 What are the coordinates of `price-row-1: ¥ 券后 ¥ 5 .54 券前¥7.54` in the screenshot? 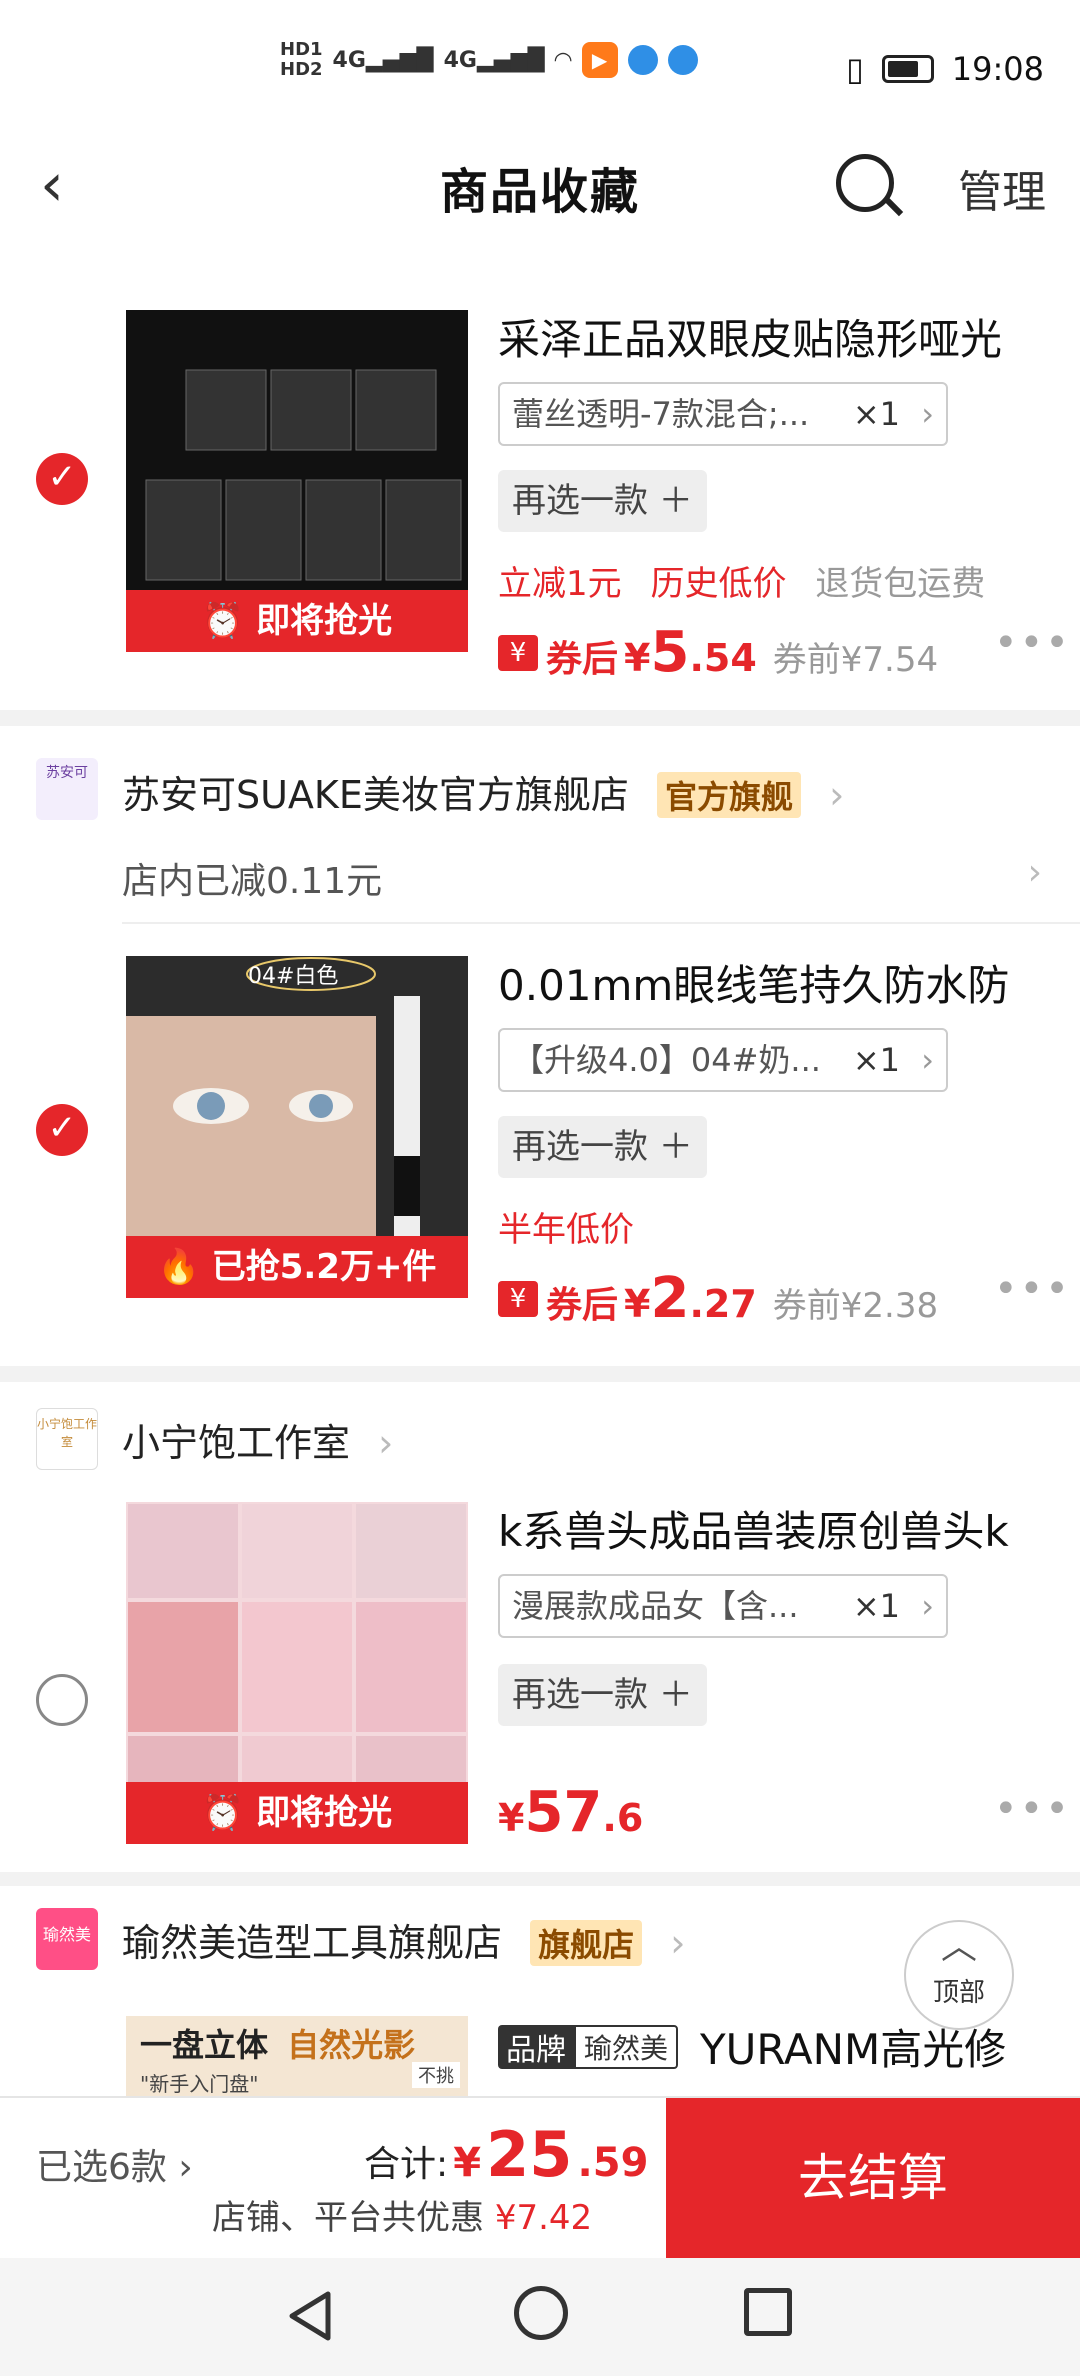 It's located at (718, 652).